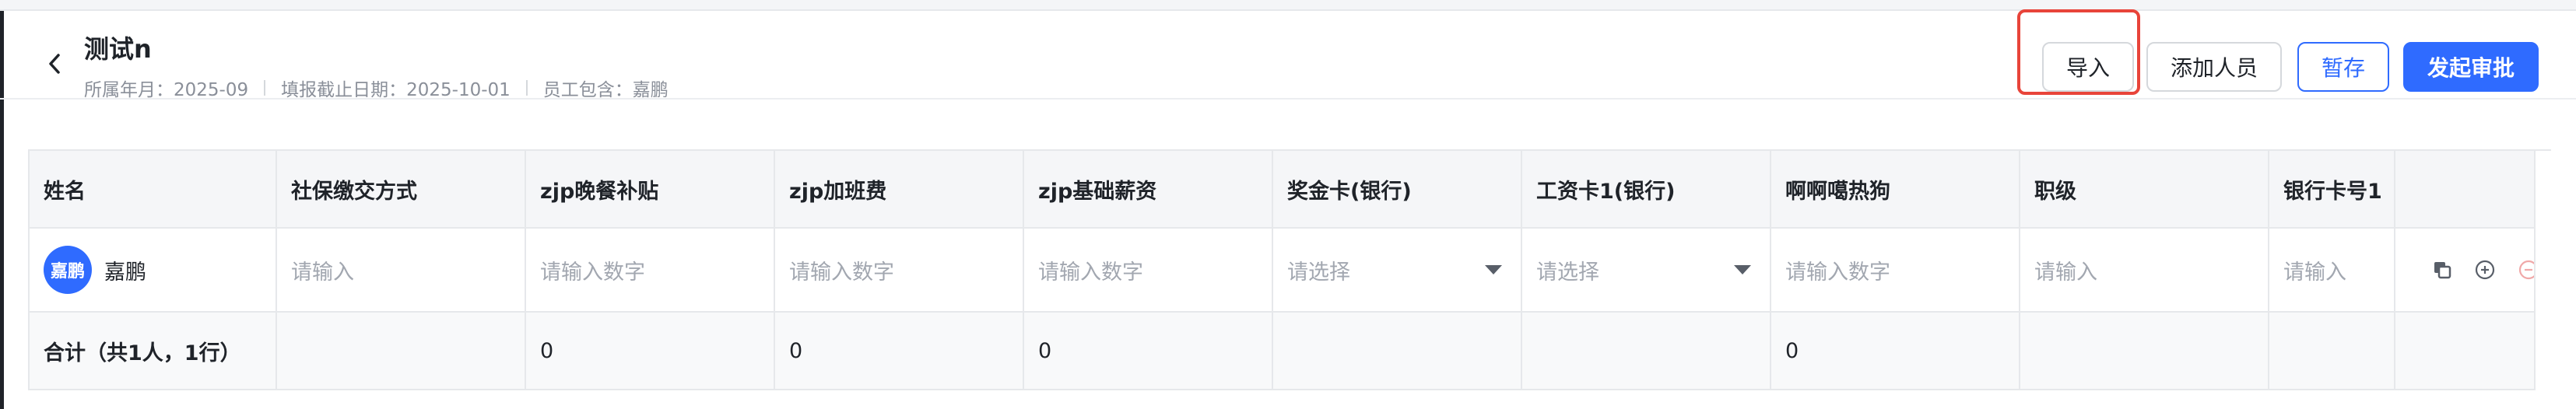 Image resolution: width=2576 pixels, height=409 pixels. What do you see at coordinates (900, 271) in the screenshot?
I see `overtime-pay-input: 请输入数字` at bounding box center [900, 271].